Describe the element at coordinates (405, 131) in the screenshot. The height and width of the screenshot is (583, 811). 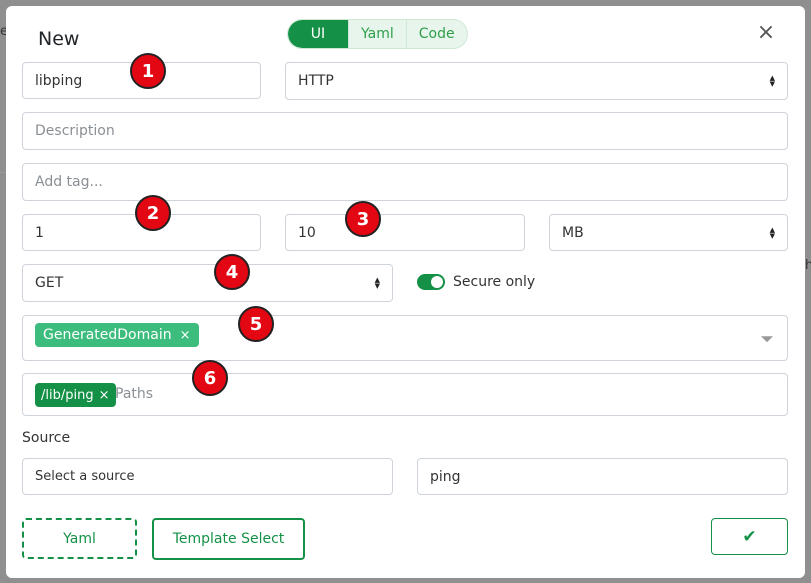
I see `description-input: Description` at that location.